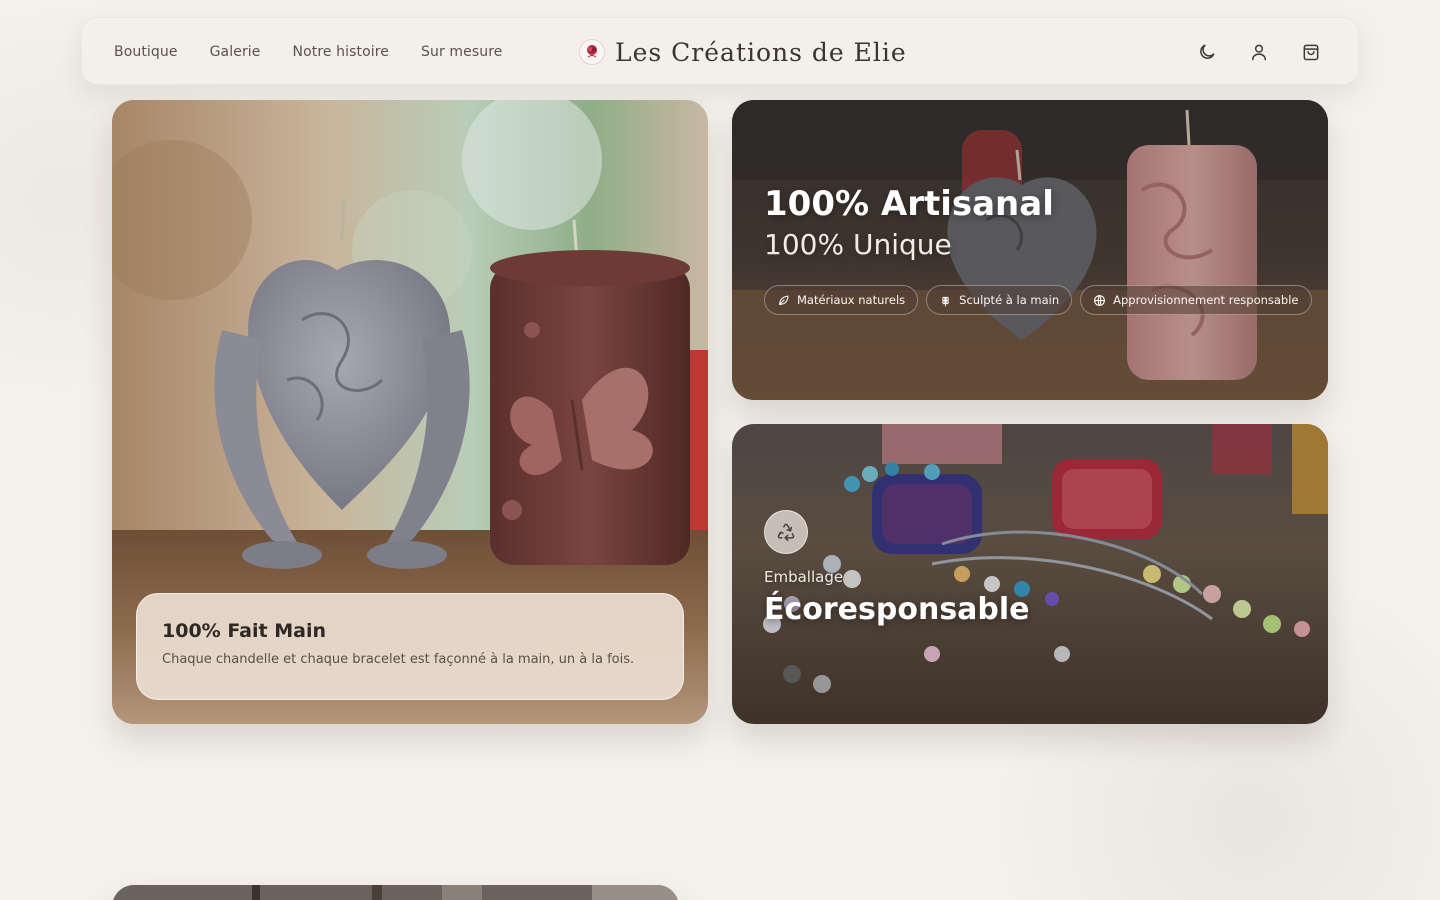  Describe the element at coordinates (1206, 300) in the screenshot. I see `badge-responsible-sourcing-label: Approvisionnement responsable` at that location.